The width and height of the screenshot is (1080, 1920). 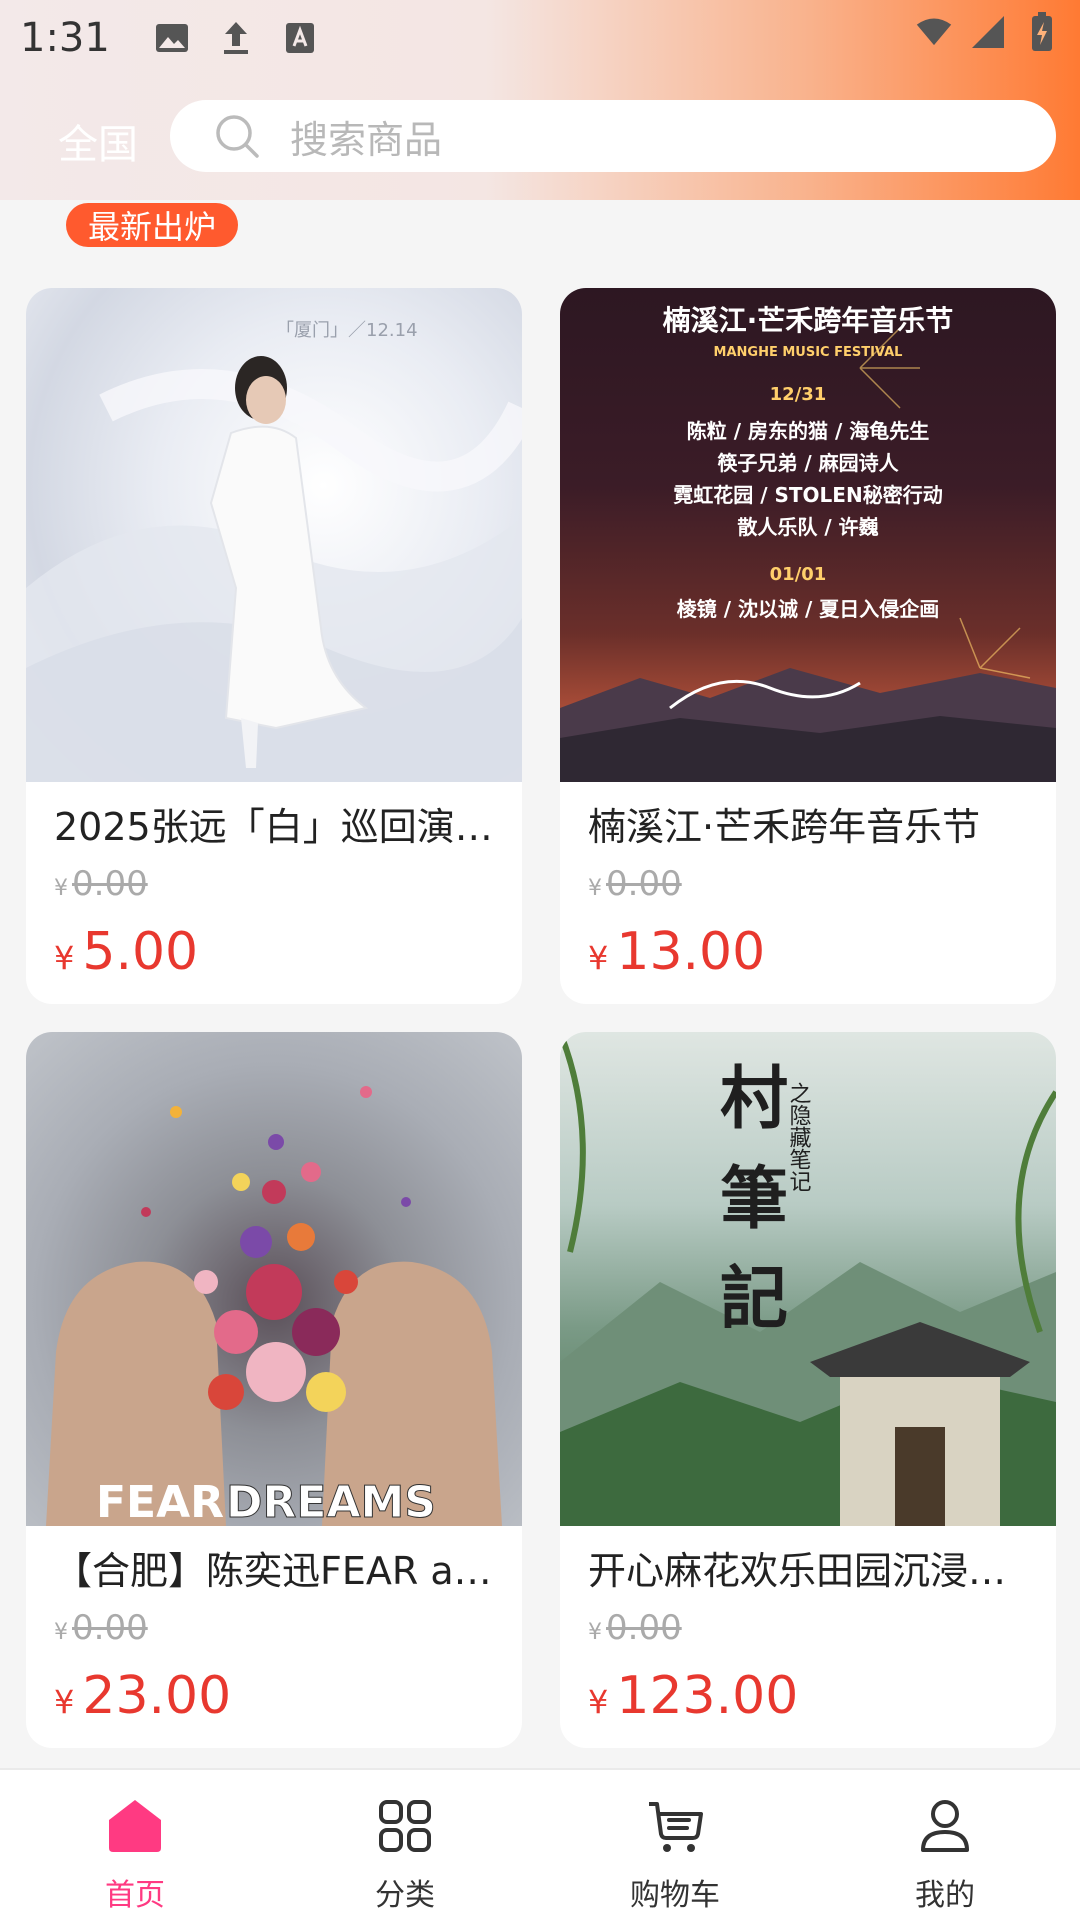 I want to click on signal-icon, so click(x=988, y=32).